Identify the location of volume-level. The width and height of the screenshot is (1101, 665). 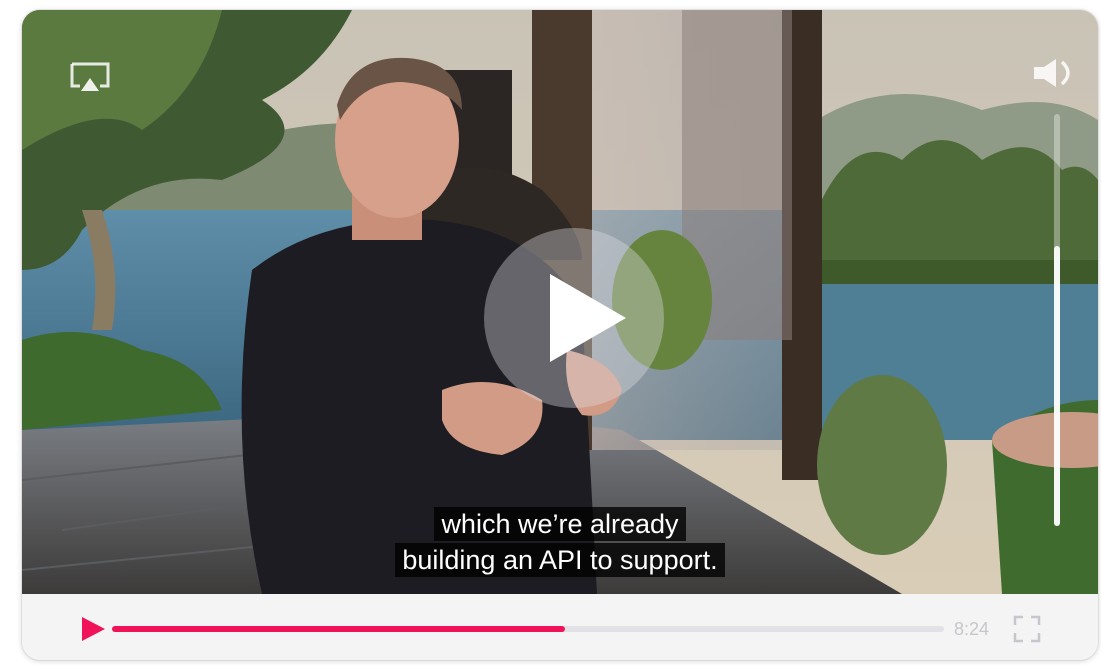
(1057, 385).